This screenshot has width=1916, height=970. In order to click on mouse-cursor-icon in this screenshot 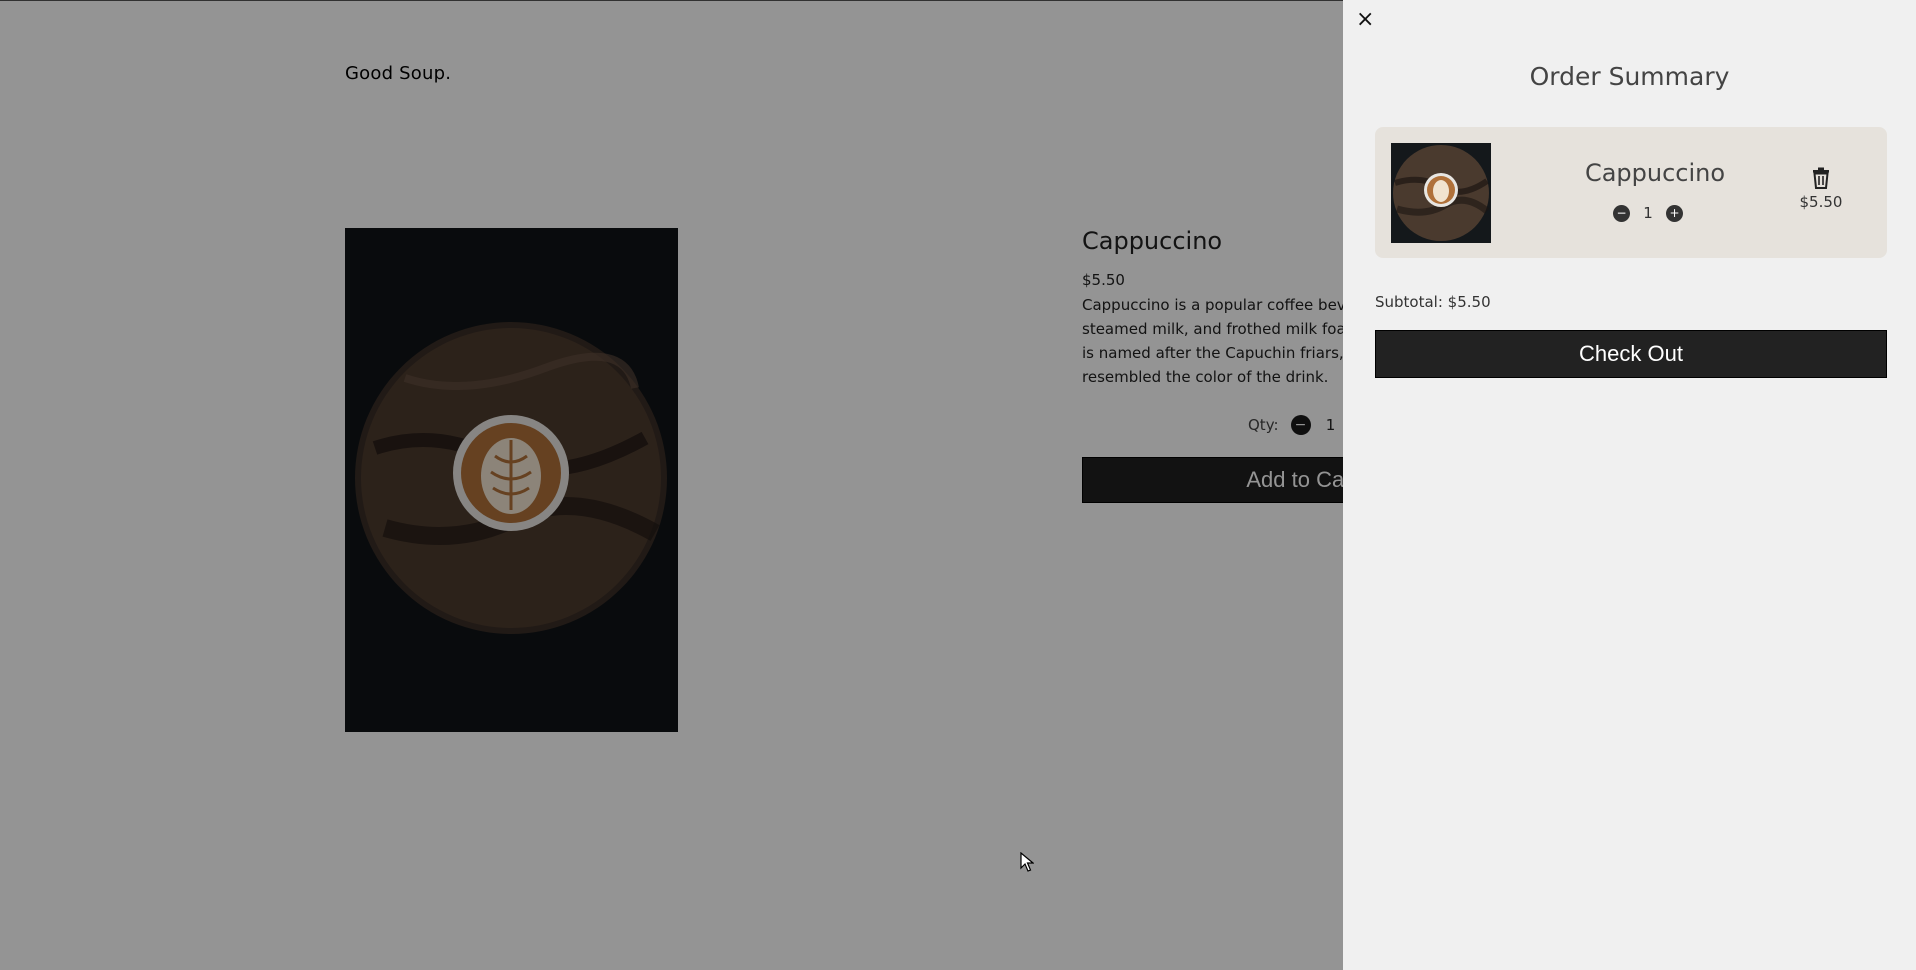, I will do `click(1027, 861)`.